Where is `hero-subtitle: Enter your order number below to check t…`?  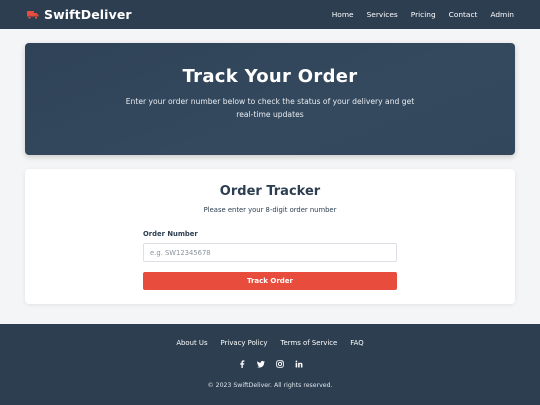 hero-subtitle: Enter your order number below to check t… is located at coordinates (270, 108).